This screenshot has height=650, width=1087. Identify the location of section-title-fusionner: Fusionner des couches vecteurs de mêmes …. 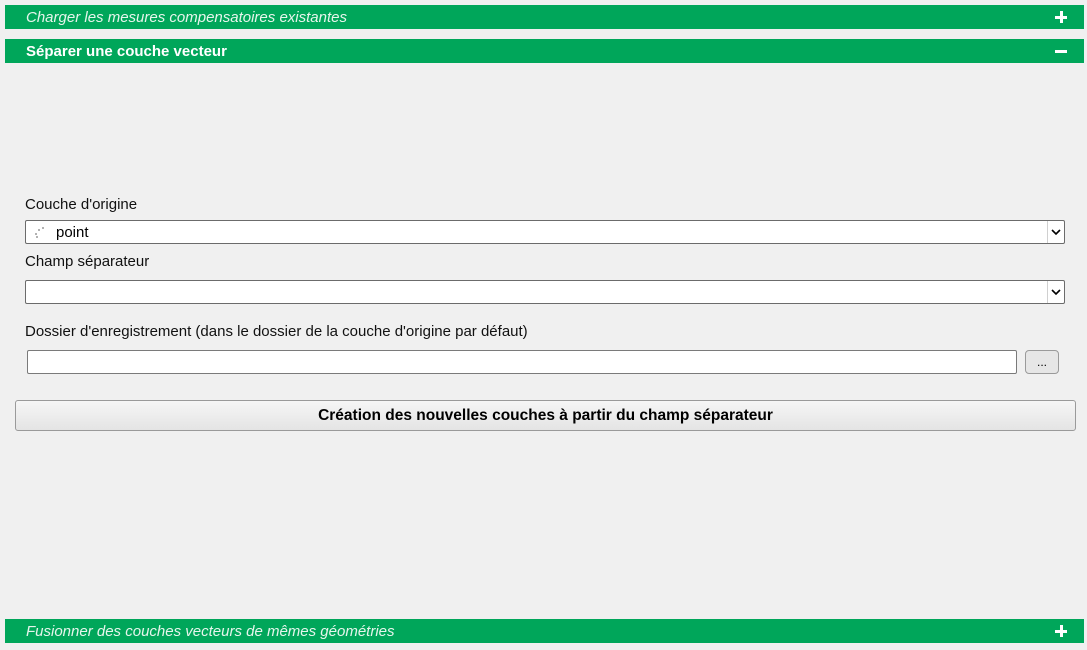
(210, 631).